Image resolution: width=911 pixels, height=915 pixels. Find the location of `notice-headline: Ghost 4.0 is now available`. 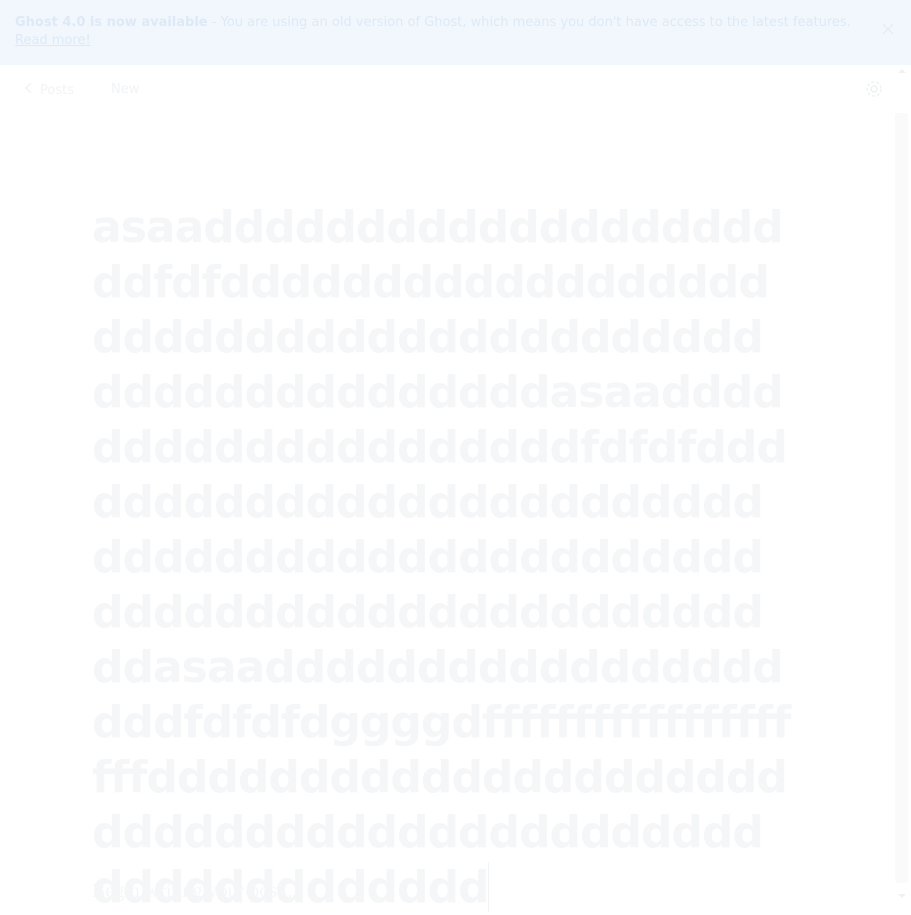

notice-headline: Ghost 4.0 is now available is located at coordinates (111, 22).